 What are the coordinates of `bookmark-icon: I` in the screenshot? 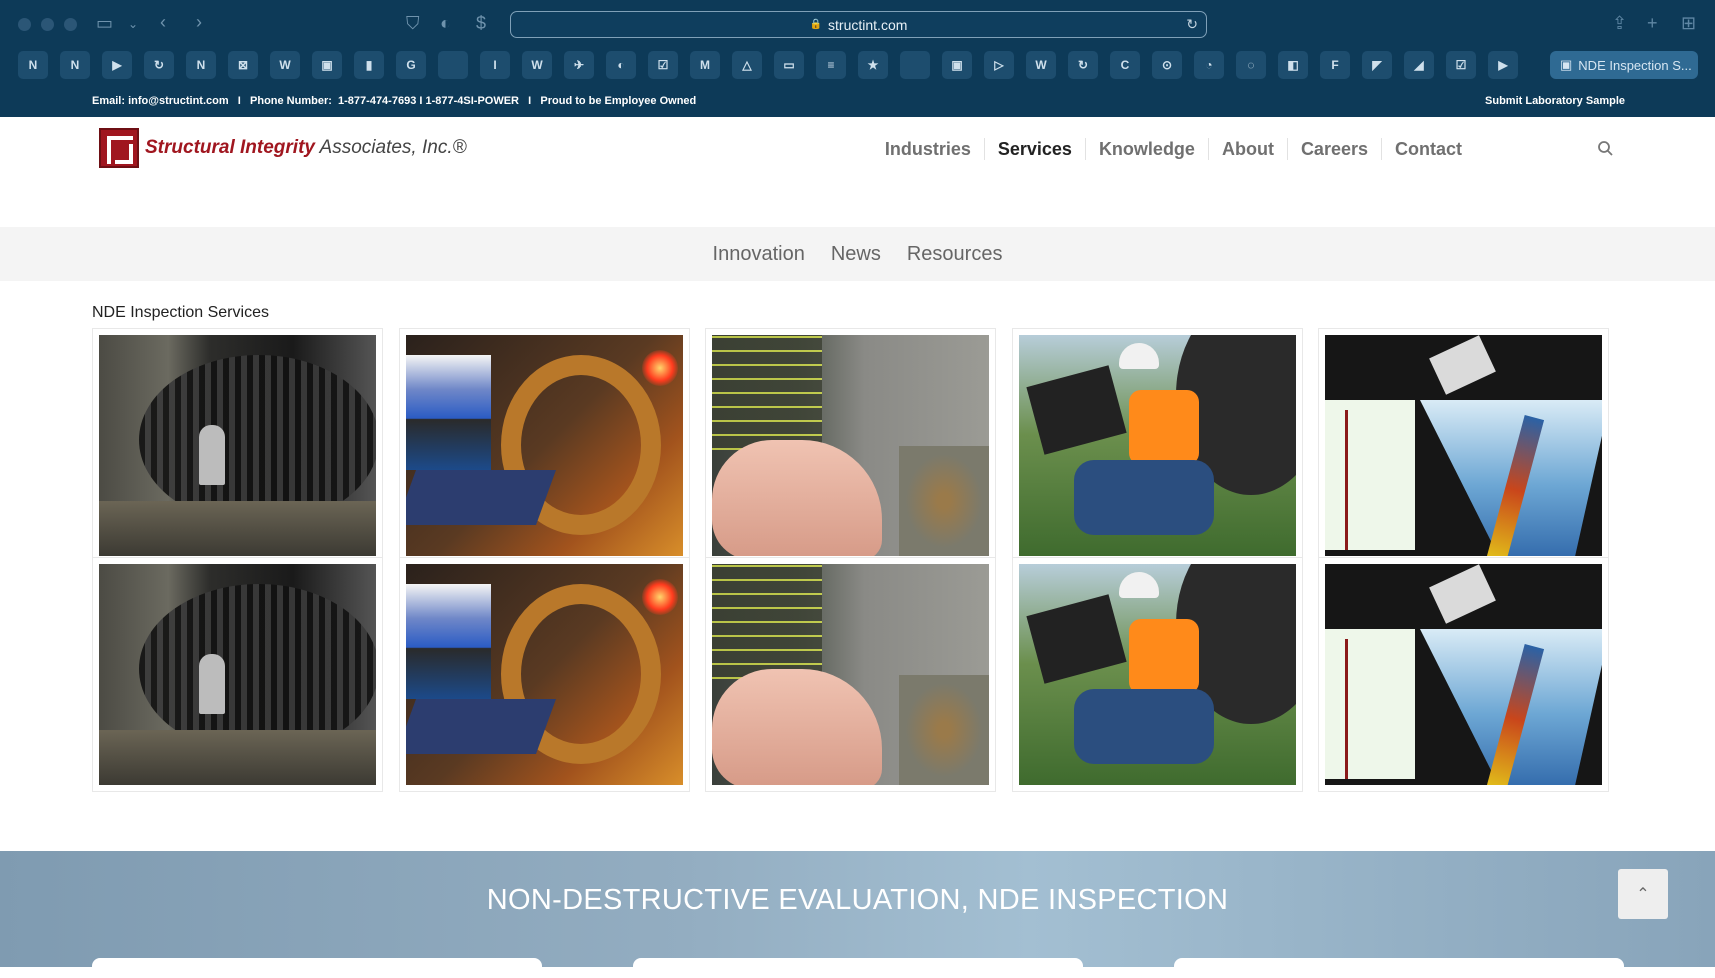 It's located at (495, 65).